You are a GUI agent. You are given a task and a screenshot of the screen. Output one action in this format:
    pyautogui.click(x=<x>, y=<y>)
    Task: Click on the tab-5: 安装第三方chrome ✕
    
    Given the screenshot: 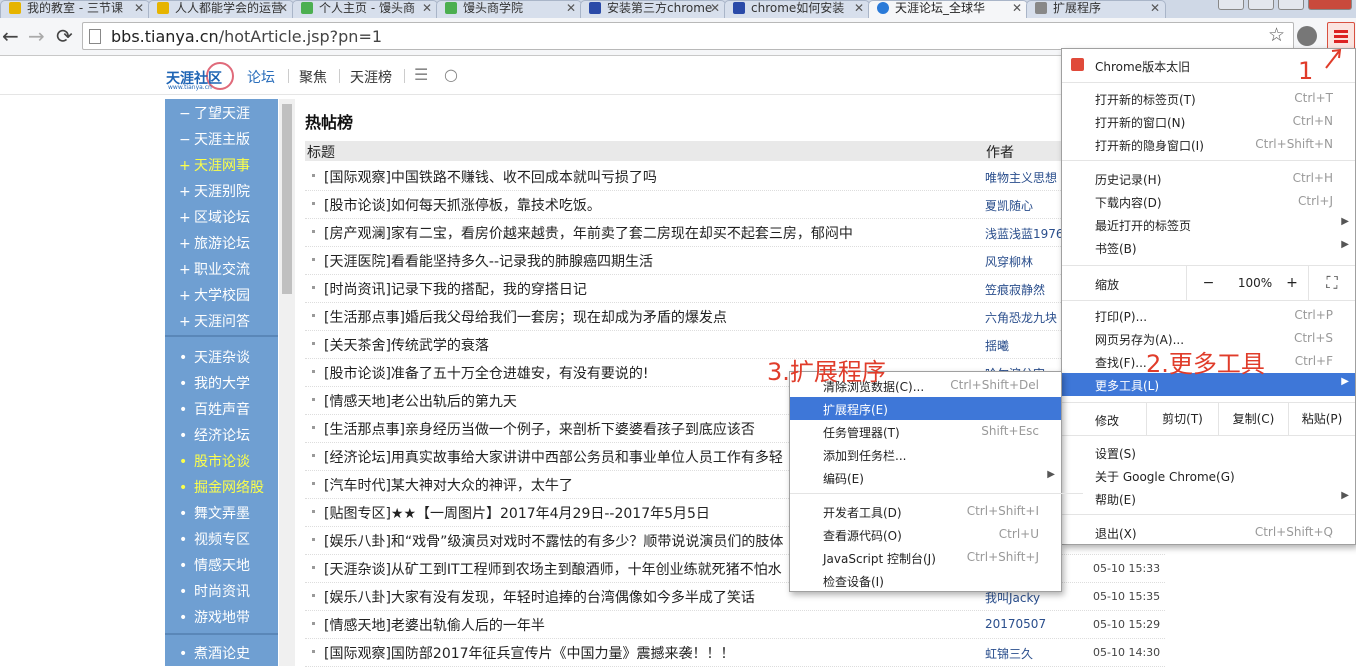 What is the action you would take?
    pyautogui.click(x=653, y=9)
    